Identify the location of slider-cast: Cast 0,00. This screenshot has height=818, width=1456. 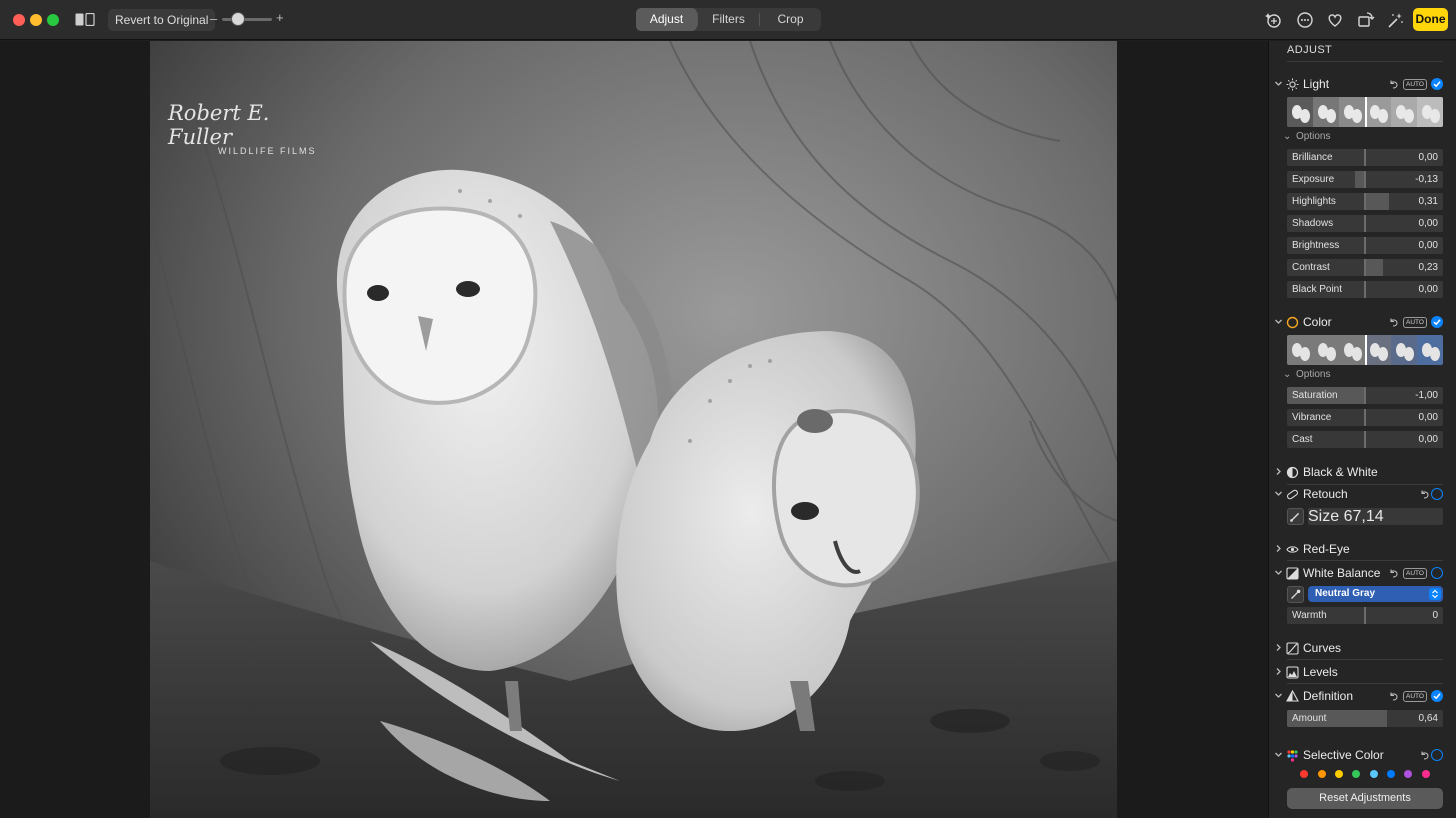
(1365, 439).